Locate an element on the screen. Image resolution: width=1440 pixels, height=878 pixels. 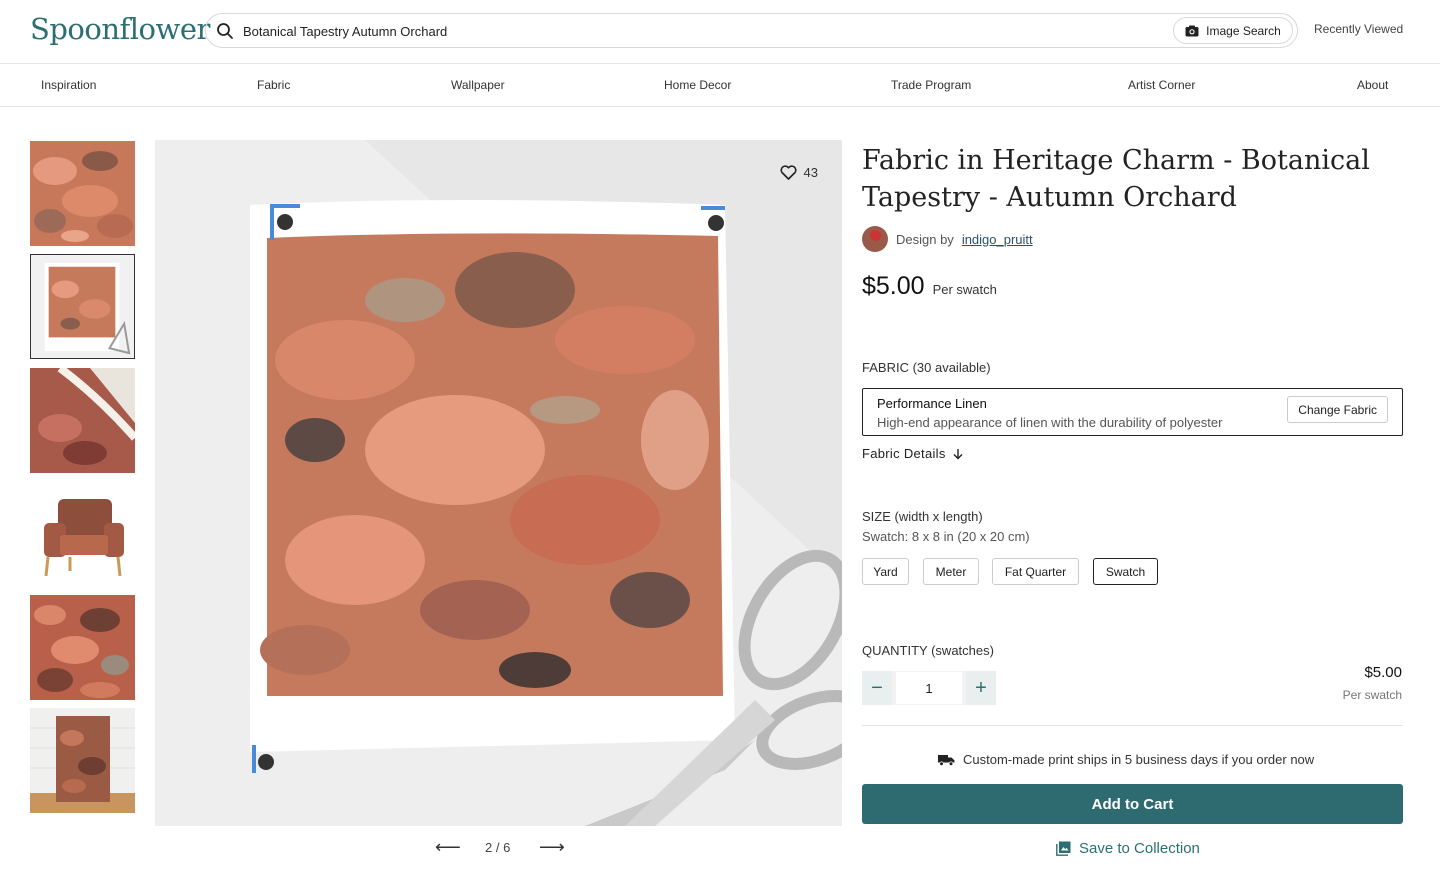
quantity-stepper: − + is located at coordinates (929, 688).